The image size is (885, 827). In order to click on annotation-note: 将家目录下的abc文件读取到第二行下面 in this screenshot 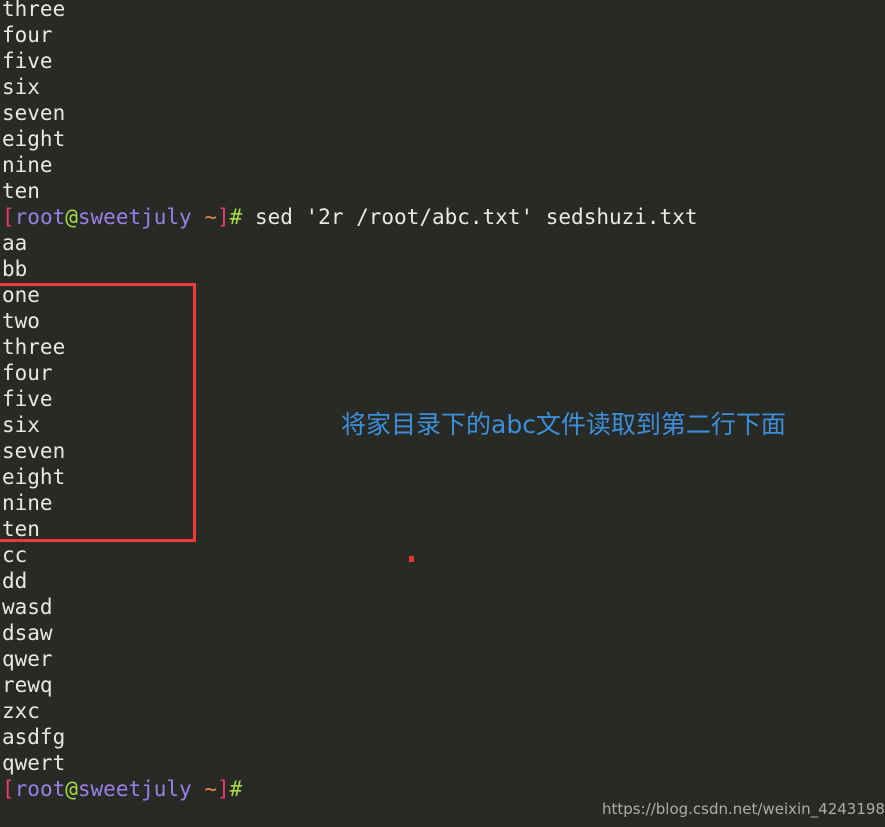, I will do `click(563, 424)`.